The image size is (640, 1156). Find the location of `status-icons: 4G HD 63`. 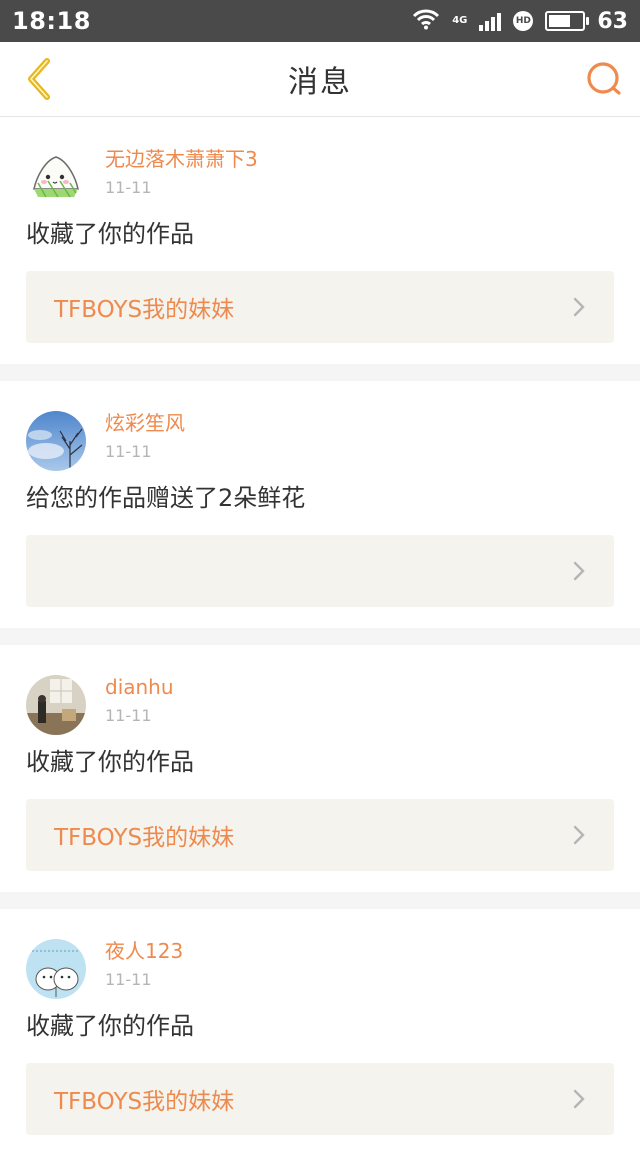

status-icons: 4G HD 63 is located at coordinates (520, 21).